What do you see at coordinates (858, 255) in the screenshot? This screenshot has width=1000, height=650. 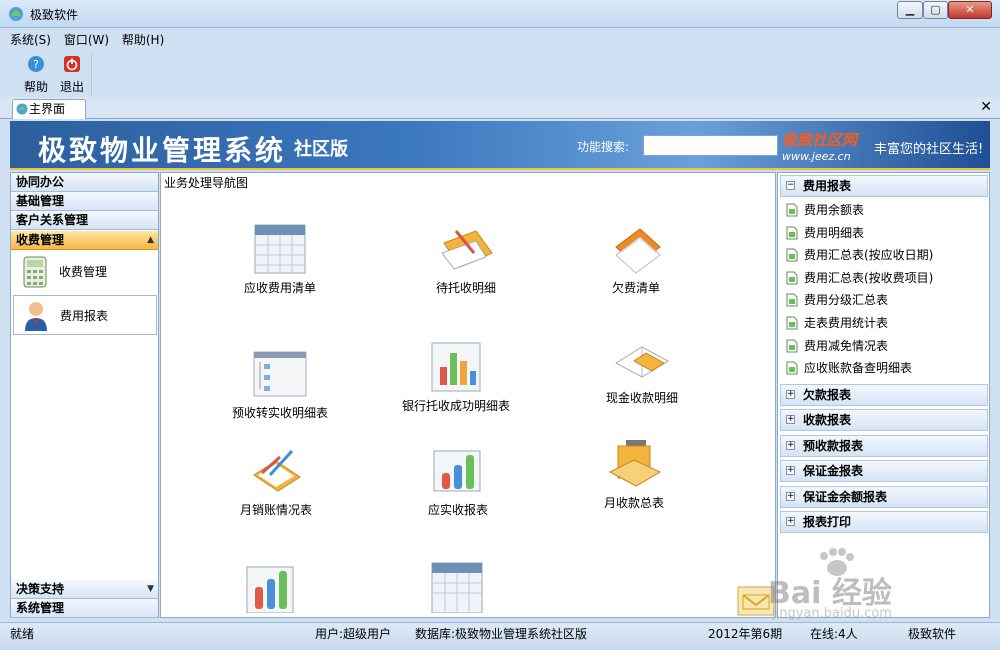 I see `report-item: 费用汇总表(按应收日期)` at bounding box center [858, 255].